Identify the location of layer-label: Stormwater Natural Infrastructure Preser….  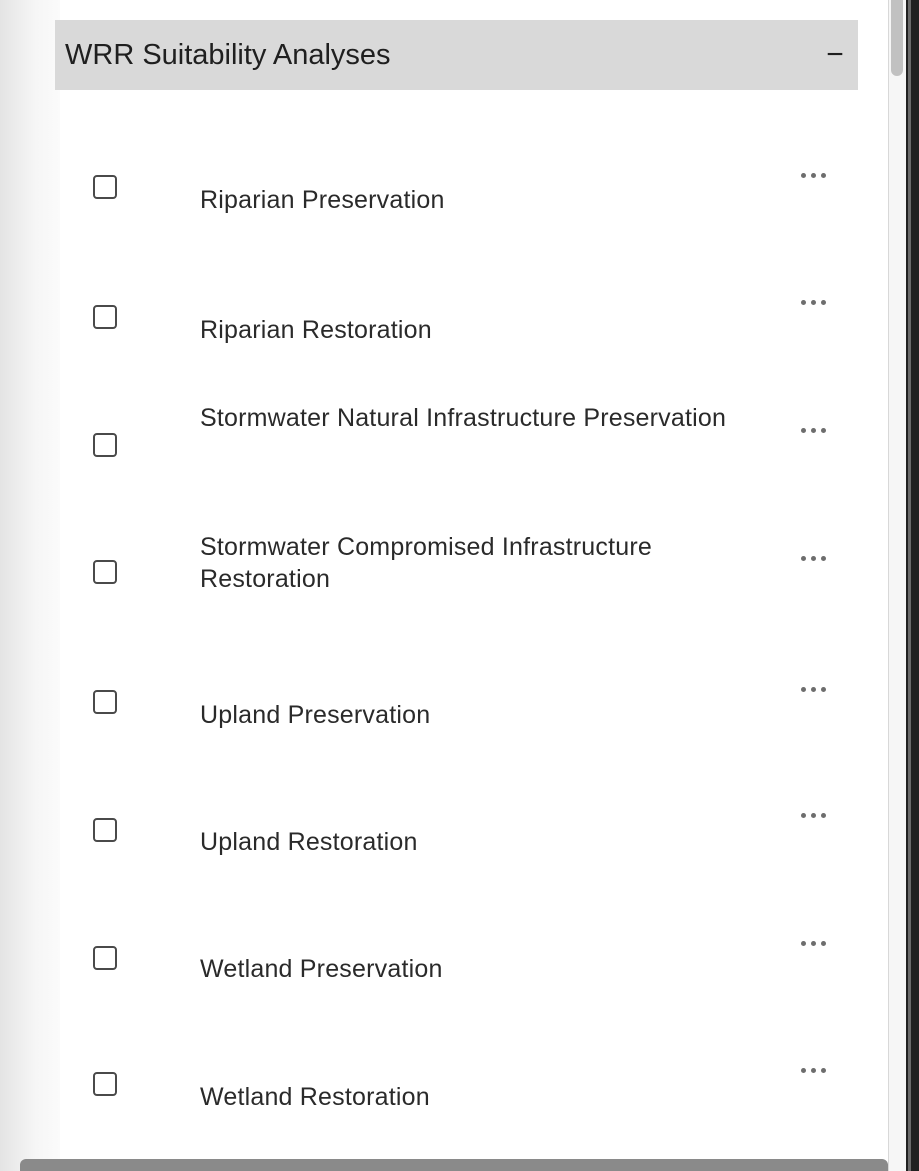
(463, 418).